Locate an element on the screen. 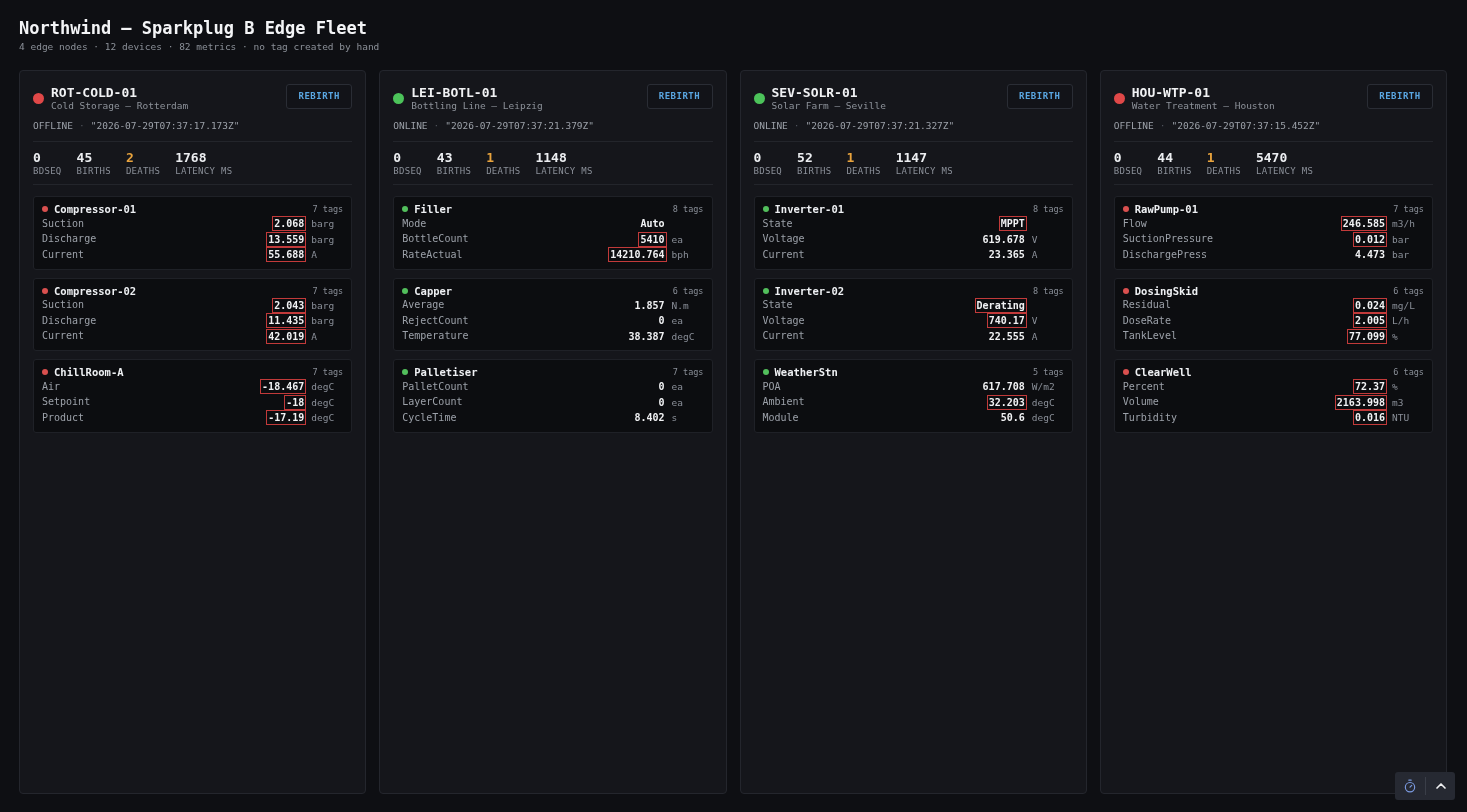 This screenshot has height=812, width=1467. metric-value: -18.467 is located at coordinates (283, 387).